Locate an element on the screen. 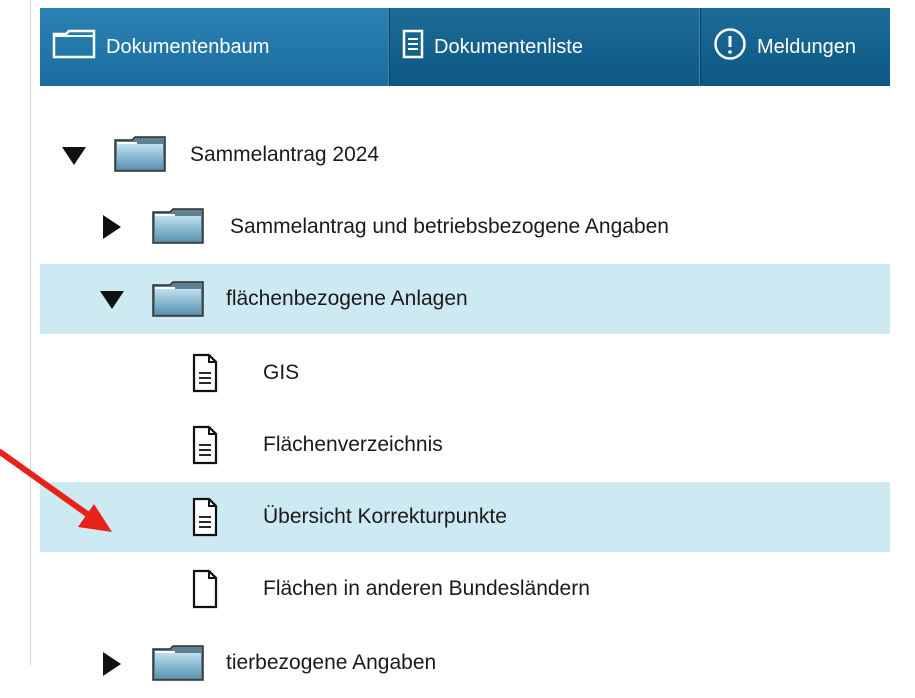 This screenshot has height=698, width=915. tab-dokumentenliste: Dokumentenliste is located at coordinates (545, 47).